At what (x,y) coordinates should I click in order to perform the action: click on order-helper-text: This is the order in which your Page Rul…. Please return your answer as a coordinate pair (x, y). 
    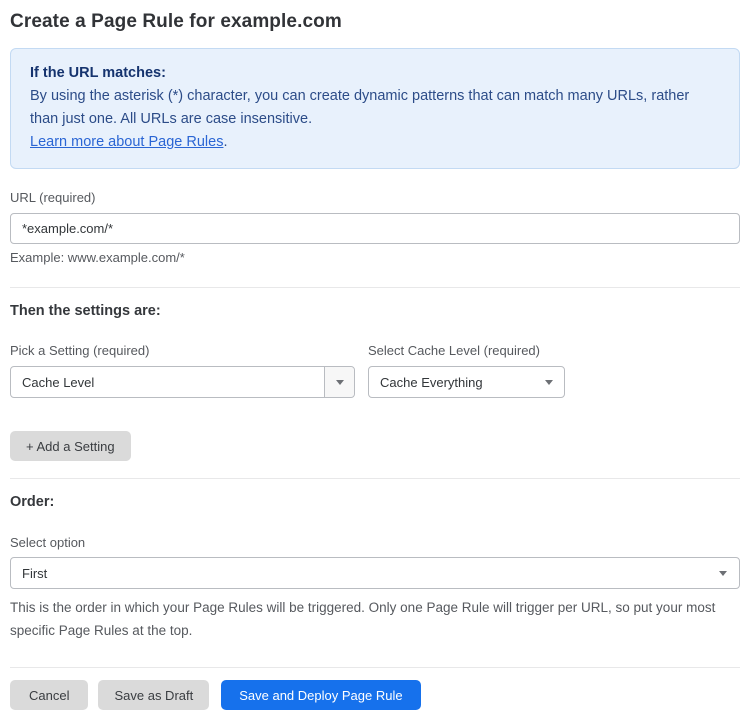
    Looking at the image, I should click on (363, 619).